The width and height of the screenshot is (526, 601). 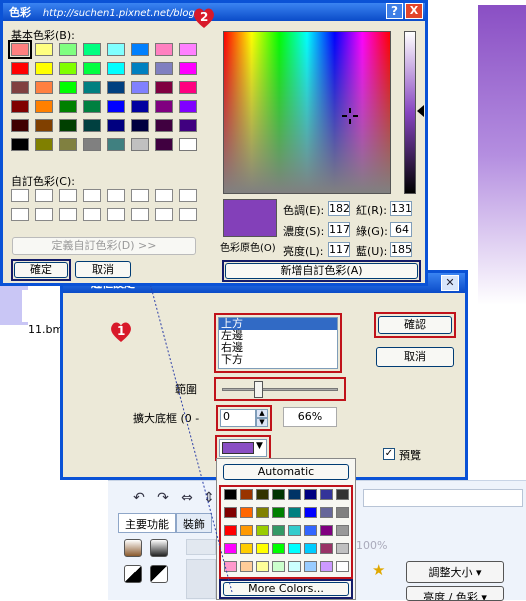 What do you see at coordinates (455, 593) in the screenshot?
I see `brightness-button: 亮度 / 色彩 ▾` at bounding box center [455, 593].